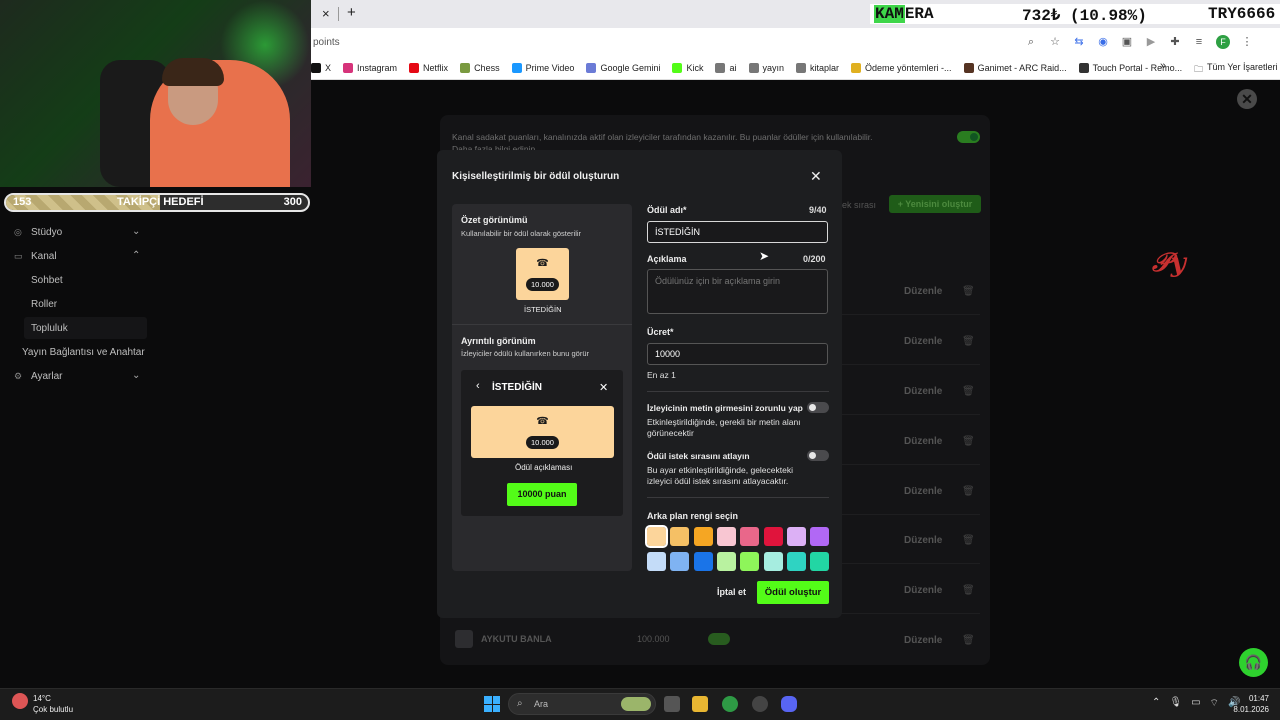 The height and width of the screenshot is (720, 1280). I want to click on windows-start-icon, so click(492, 704).